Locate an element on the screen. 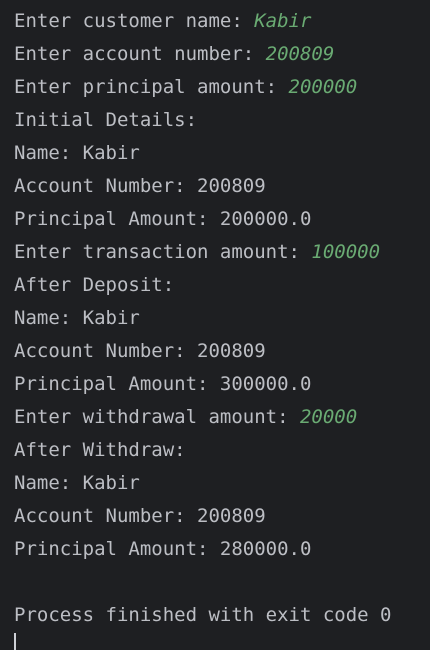 The image size is (430, 650). user-input: Kabir is located at coordinates (283, 21).